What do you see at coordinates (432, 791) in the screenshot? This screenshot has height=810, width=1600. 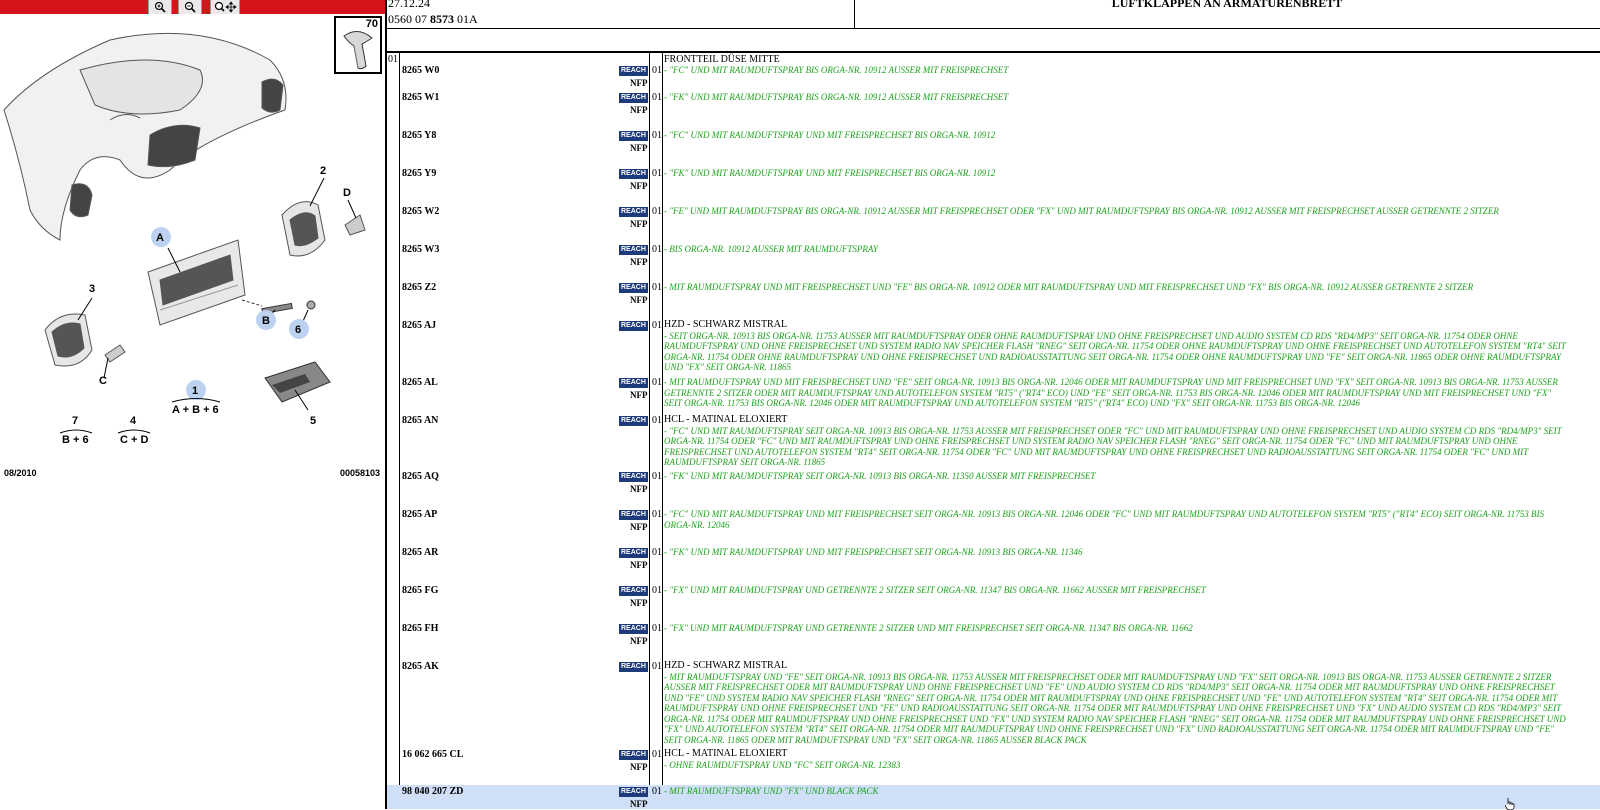 I see `part-reference: 98 040 207 ZD` at bounding box center [432, 791].